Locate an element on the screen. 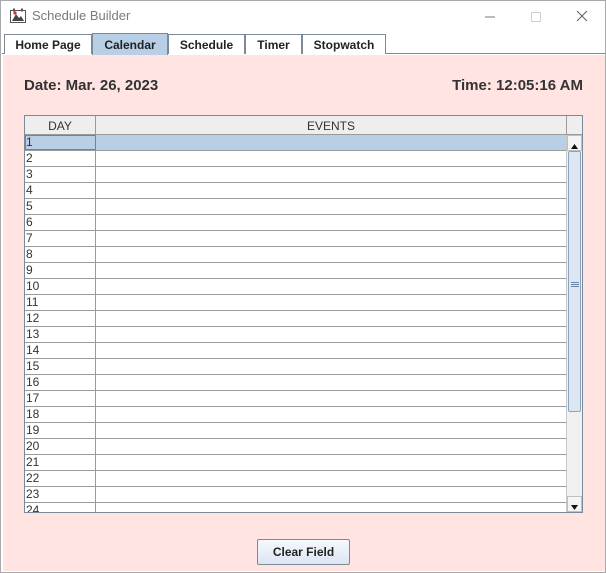  table-row: 7 is located at coordinates (295, 239).